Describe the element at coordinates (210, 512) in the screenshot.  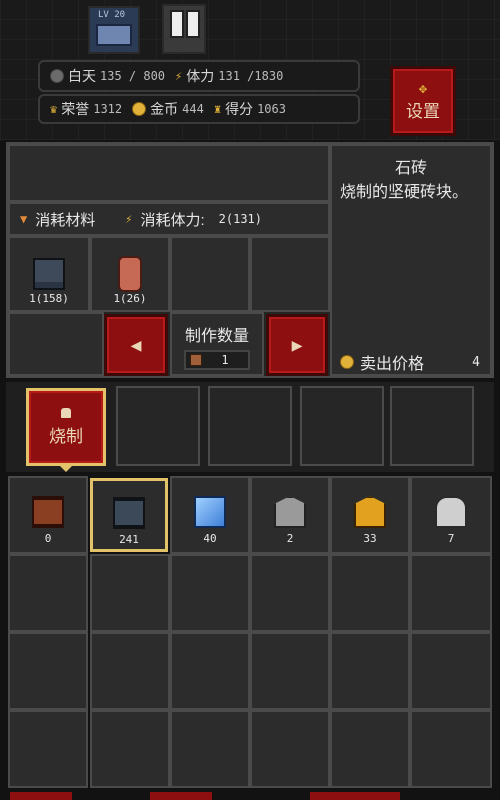
I see `glass-pane-icon` at that location.